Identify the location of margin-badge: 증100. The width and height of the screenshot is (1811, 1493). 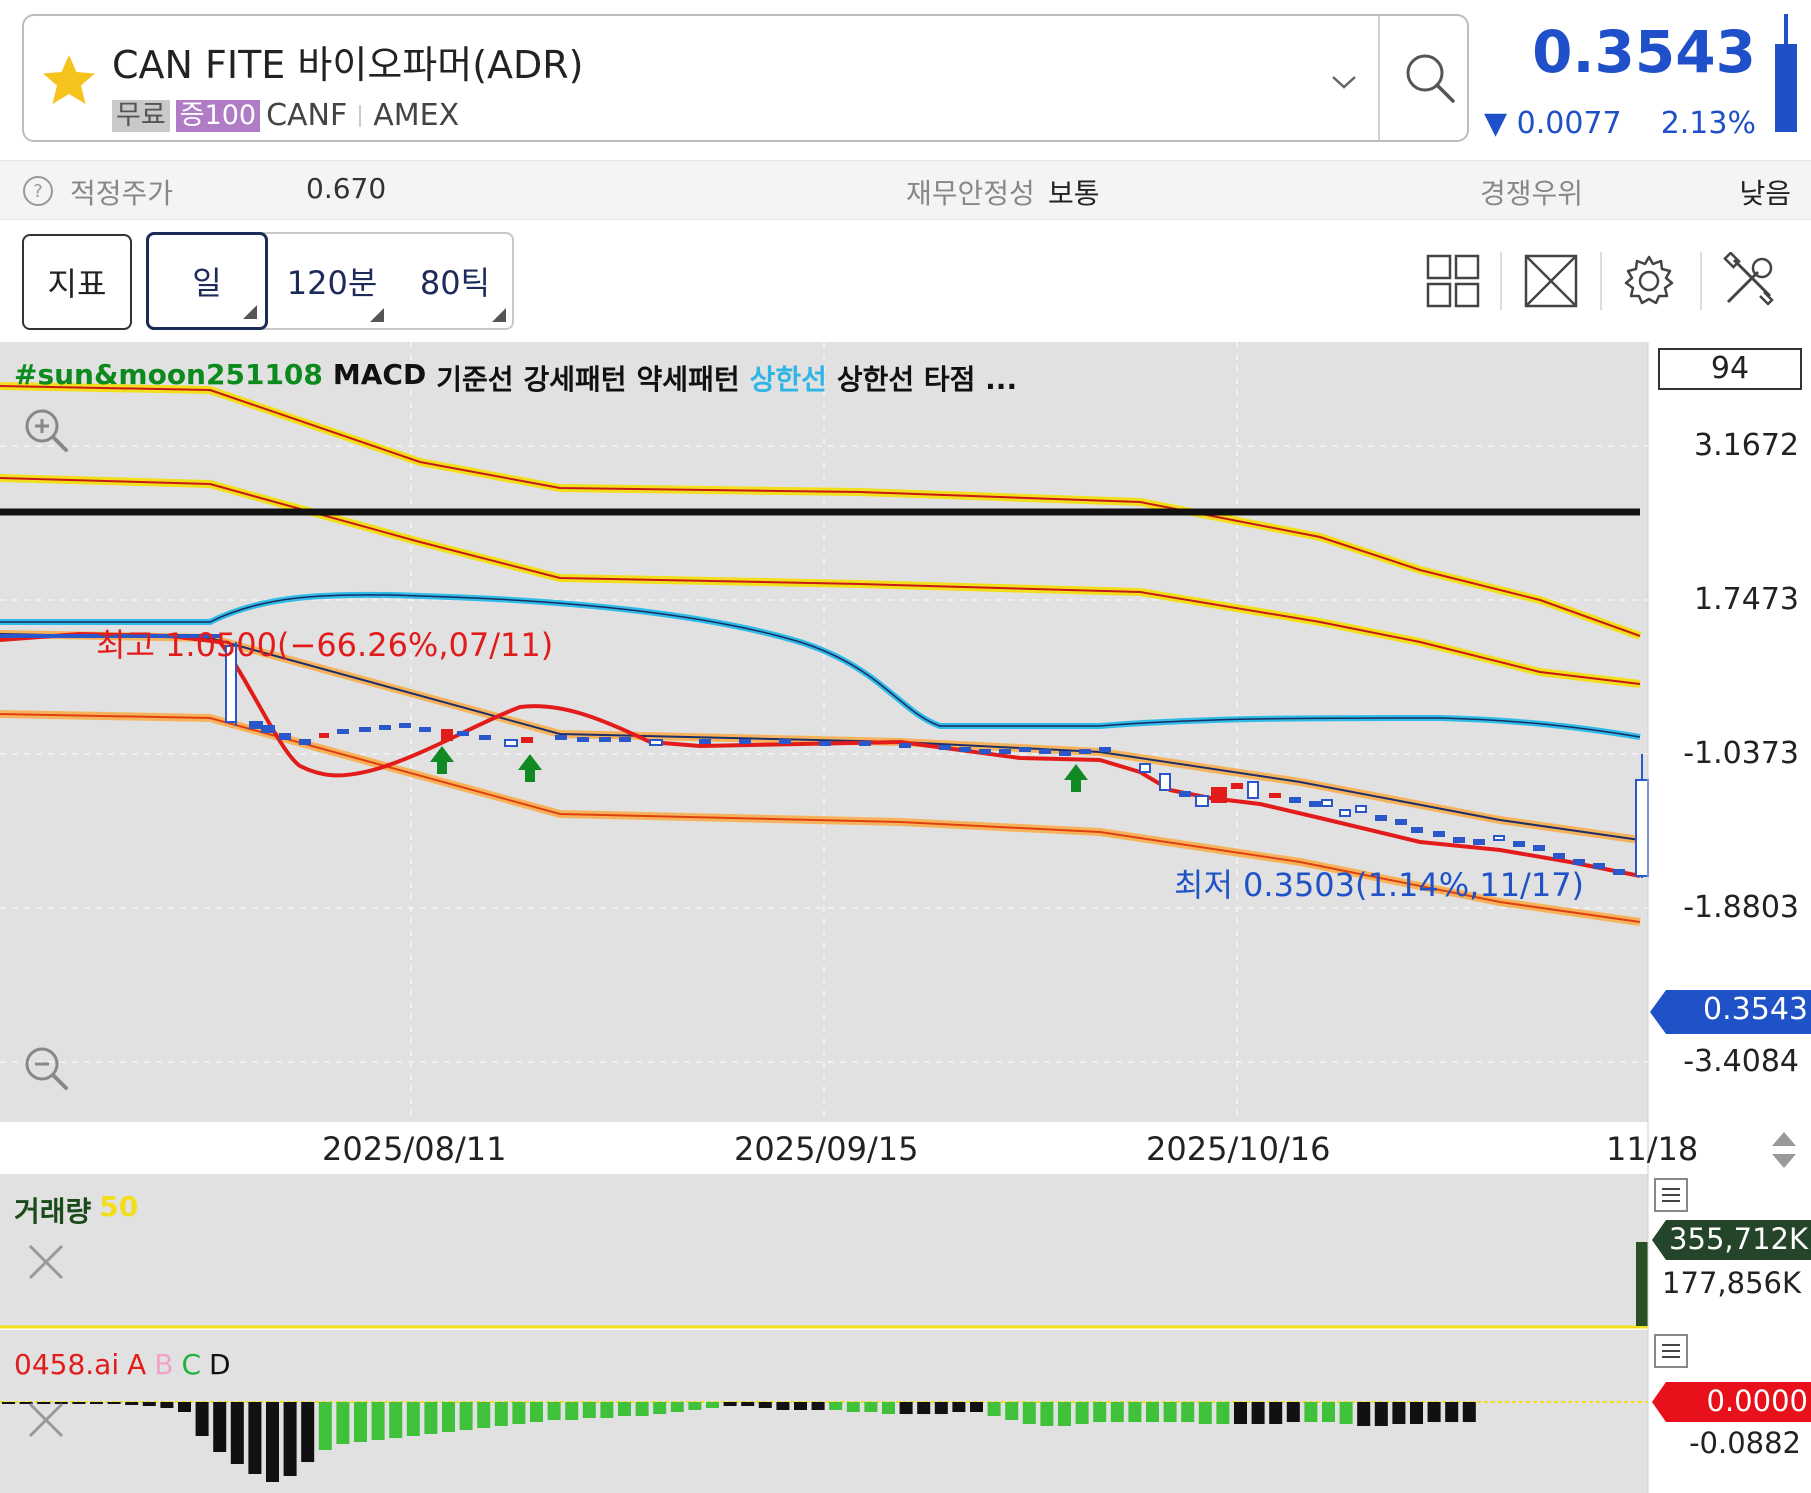
(218, 115).